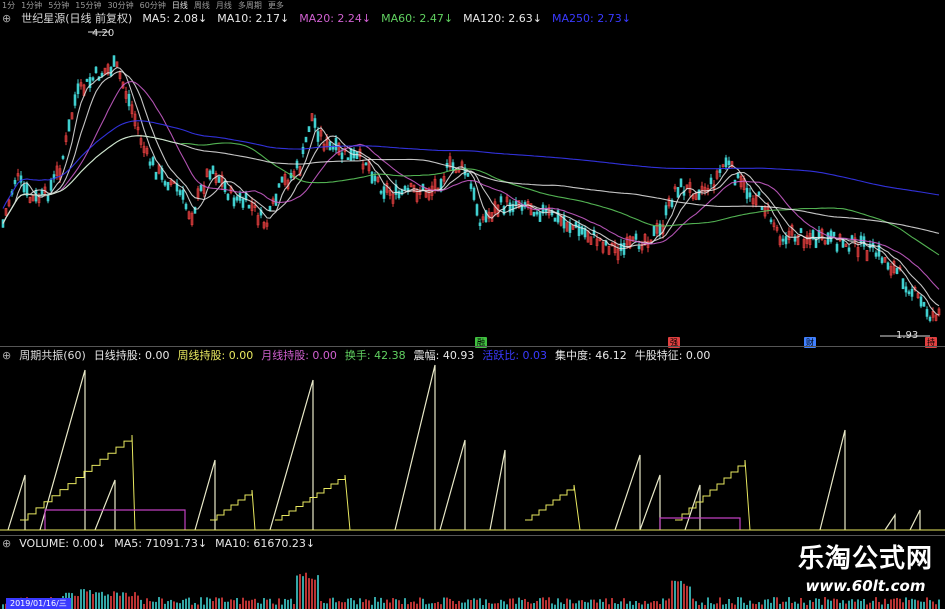 This screenshot has width=945, height=609. I want to click on period-tab: 1分, so click(8, 5).